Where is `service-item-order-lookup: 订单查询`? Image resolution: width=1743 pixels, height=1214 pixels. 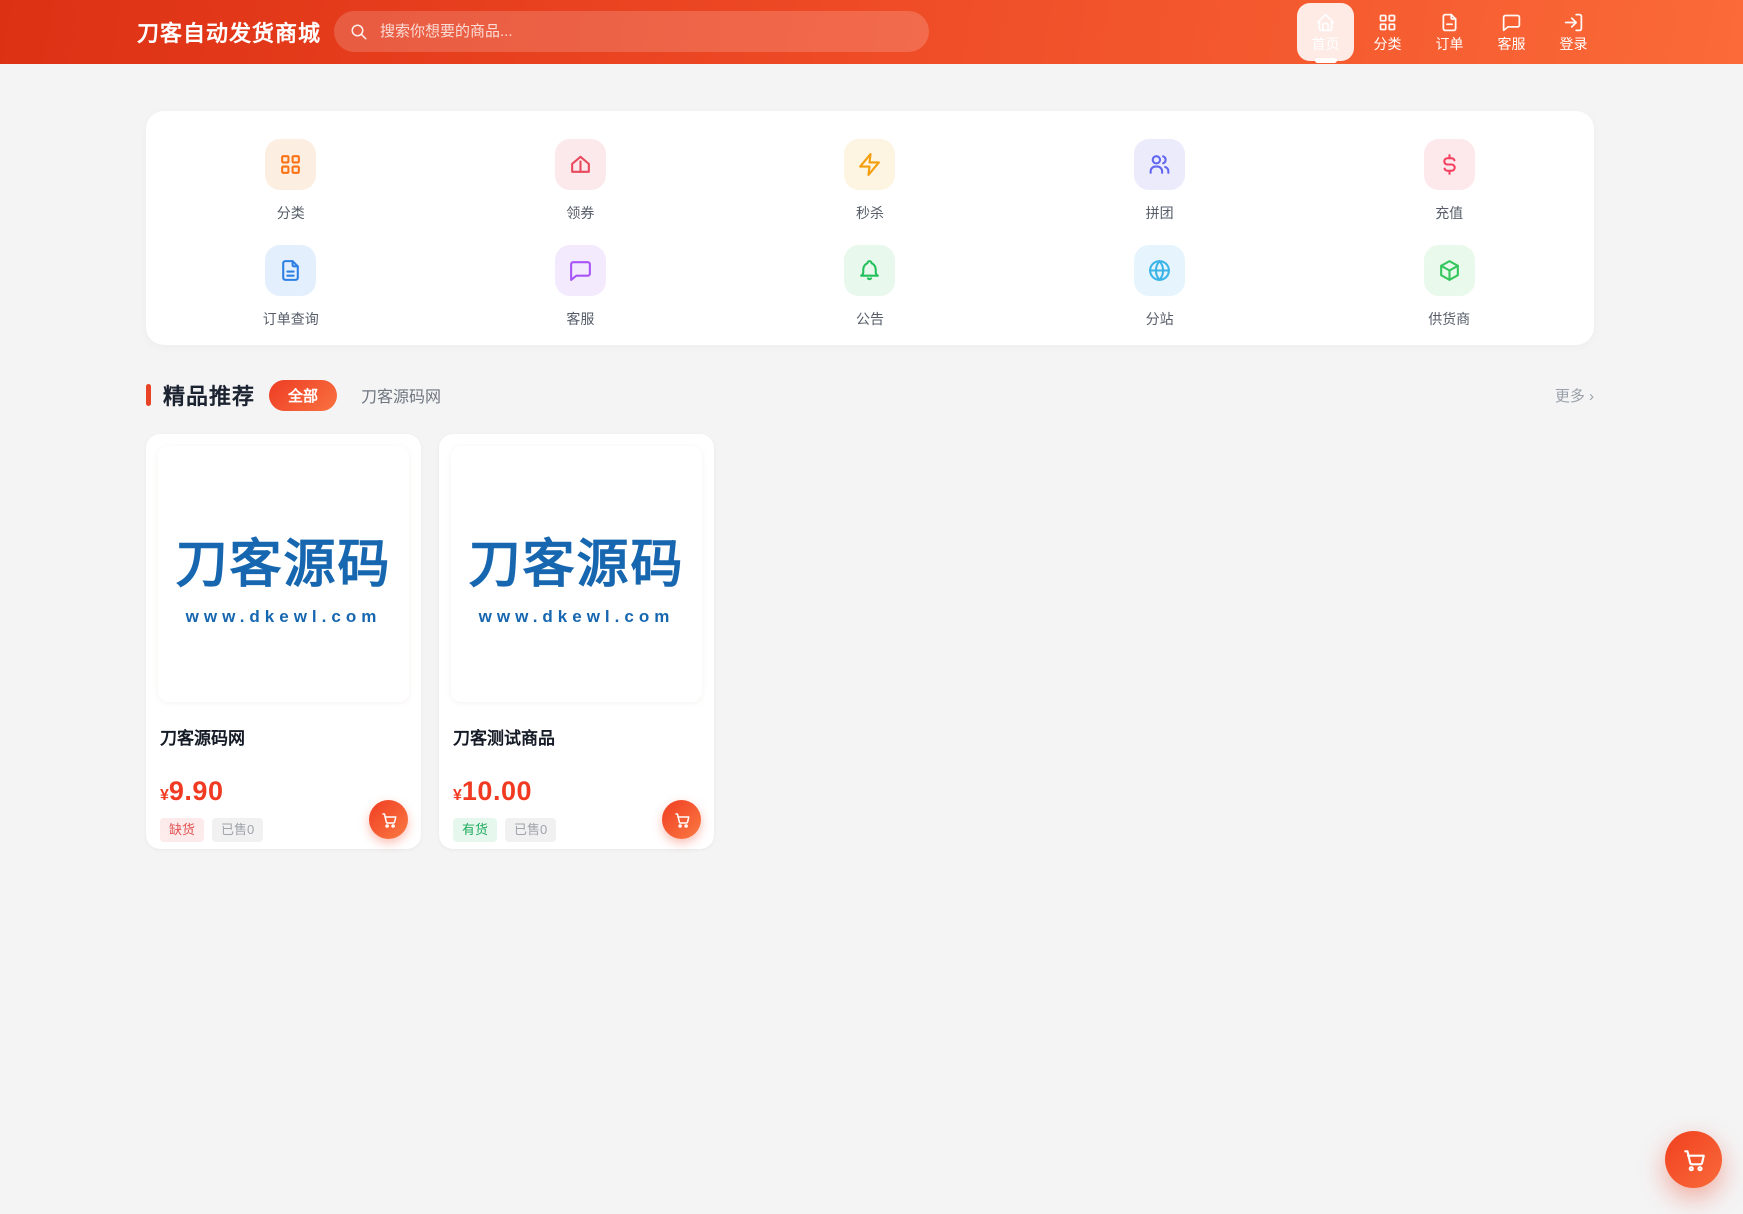 service-item-order-lookup: 订单查询 is located at coordinates (291, 287).